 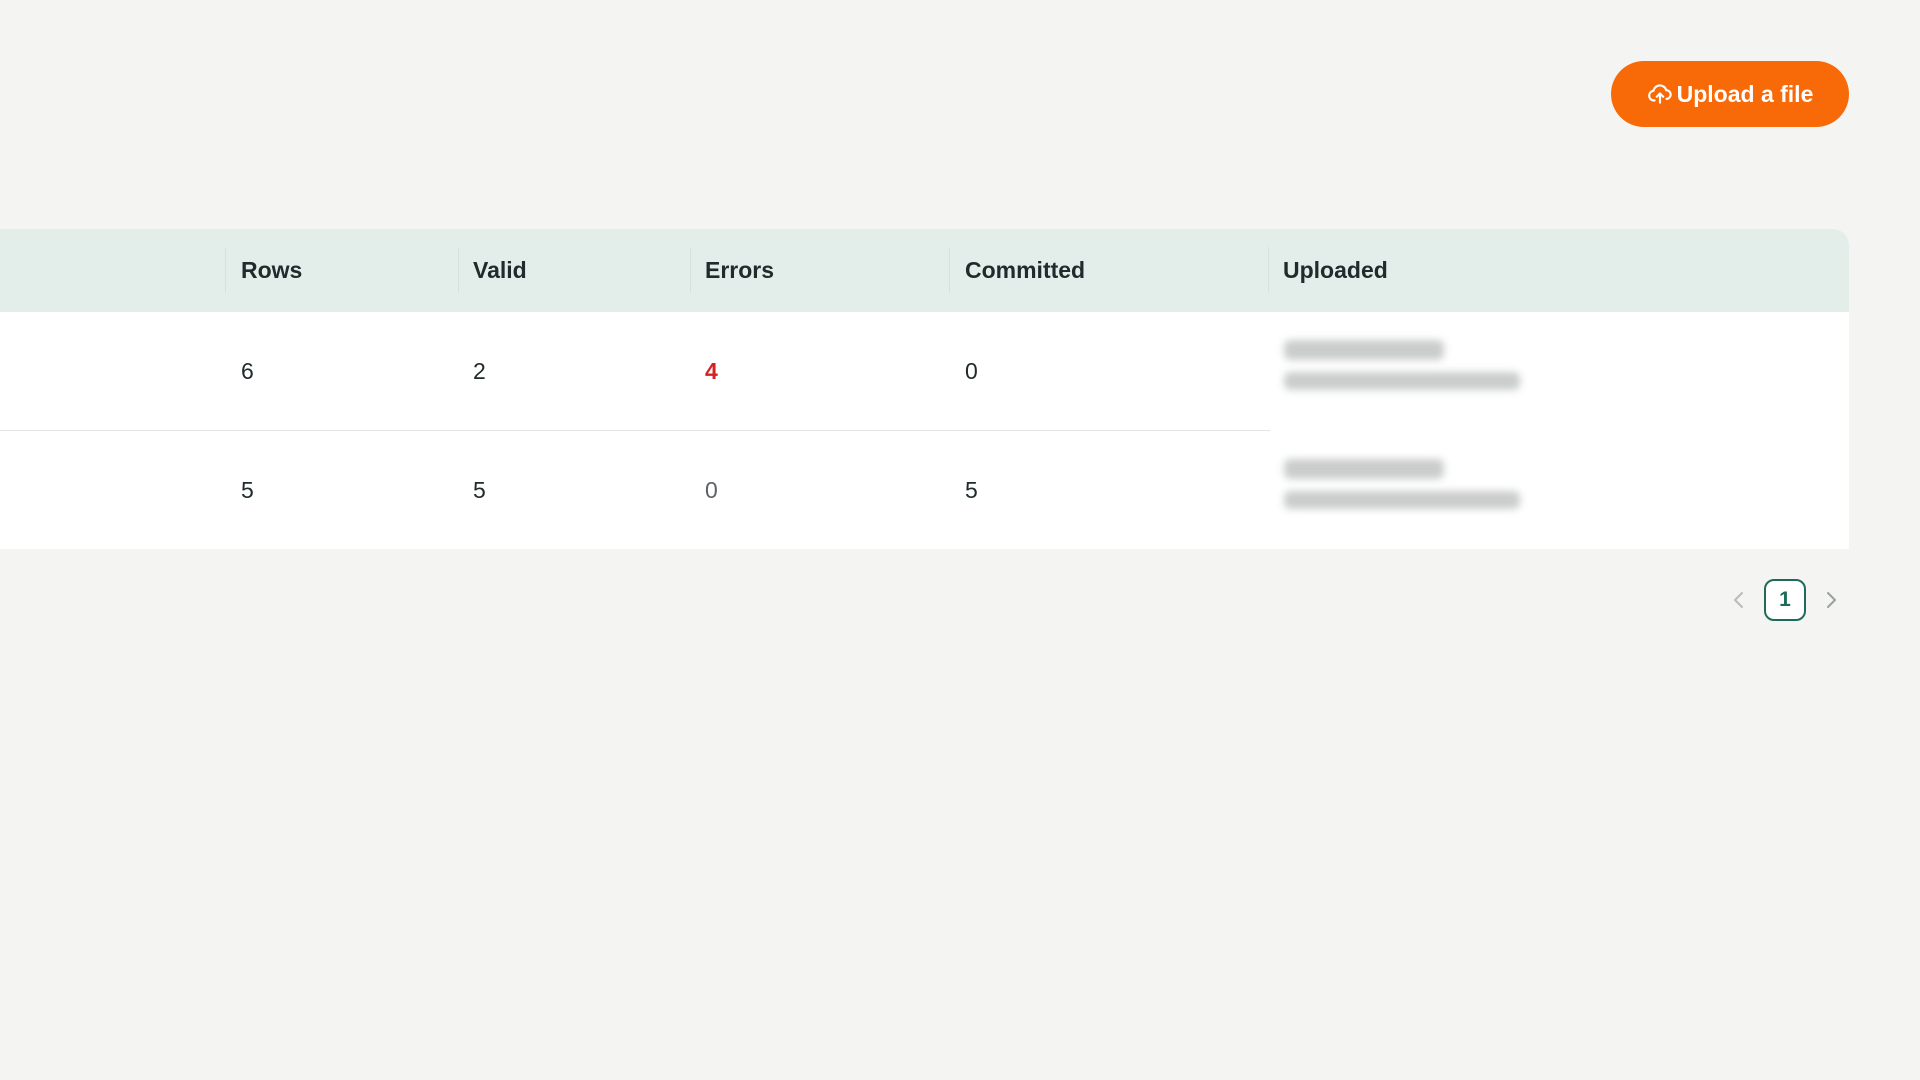 I want to click on column-header-committed: Committed, so click(x=1025, y=270).